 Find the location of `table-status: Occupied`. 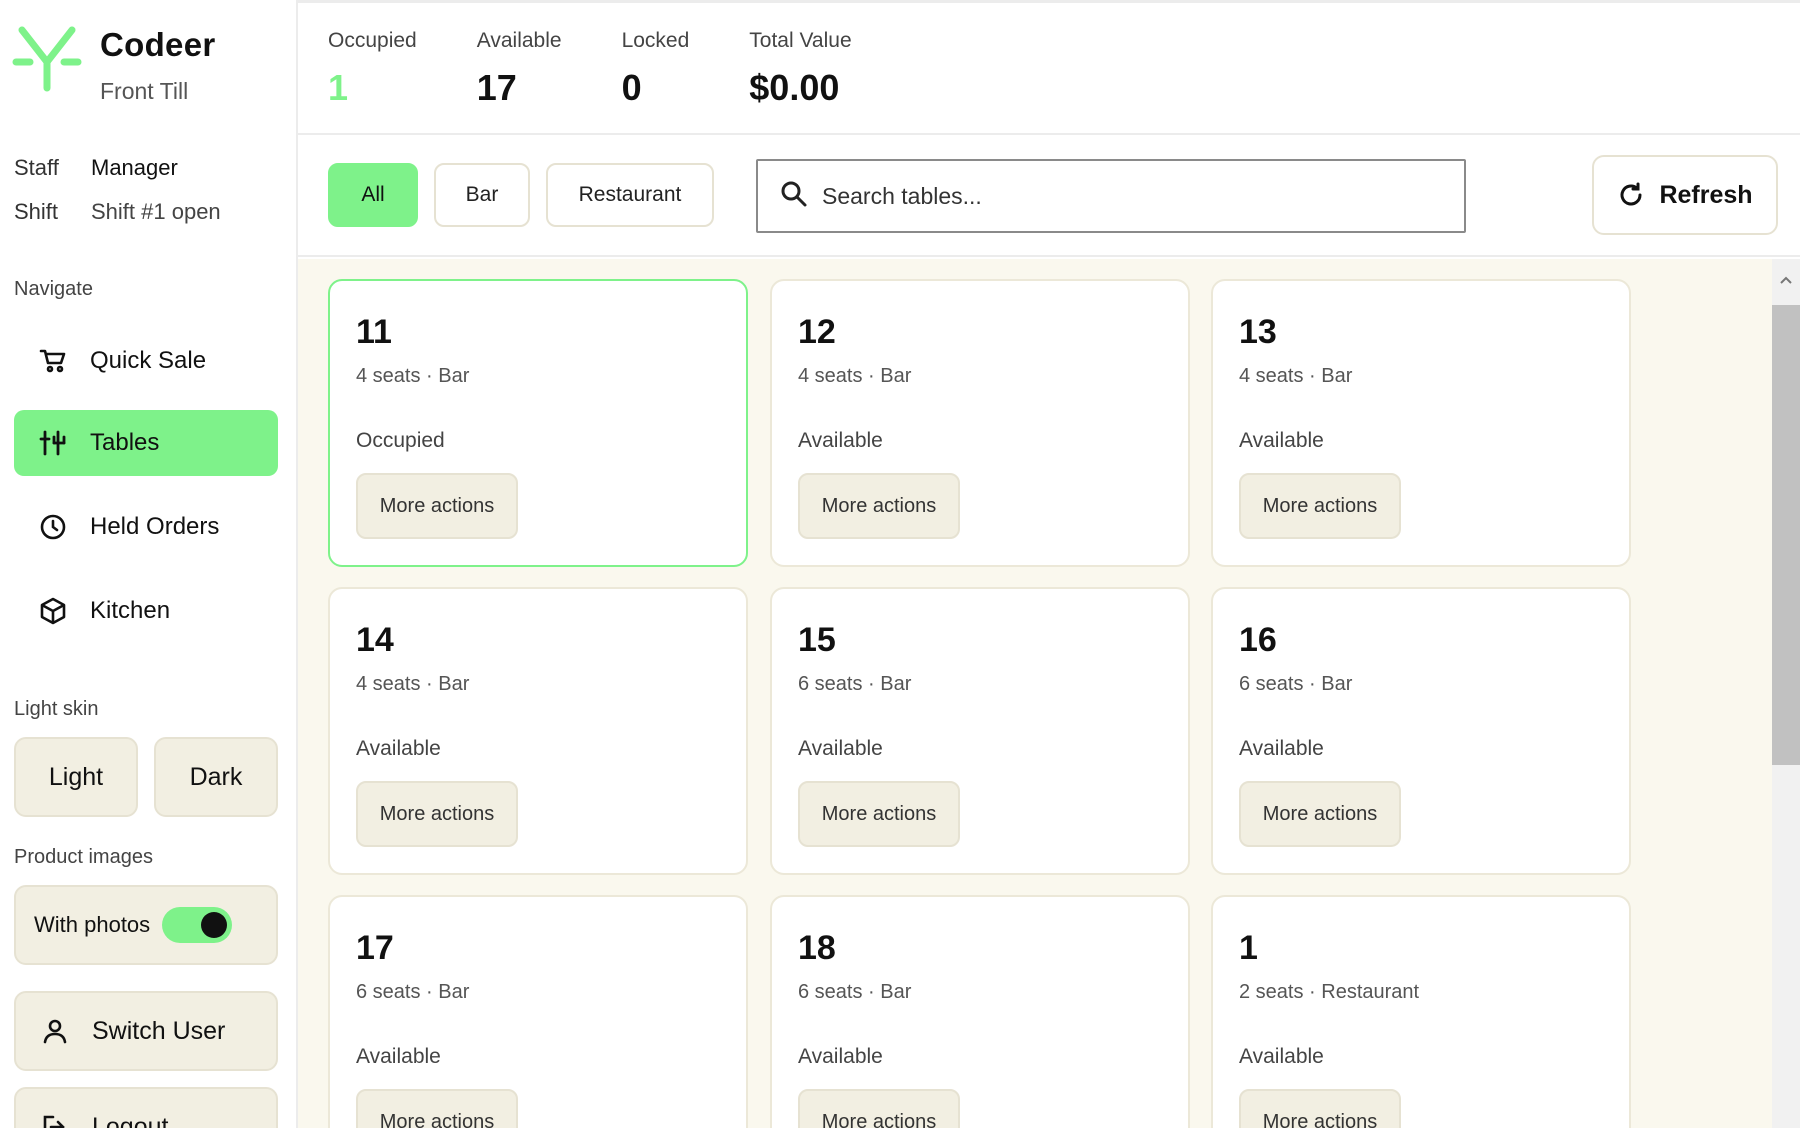

table-status: Occupied is located at coordinates (400, 440).